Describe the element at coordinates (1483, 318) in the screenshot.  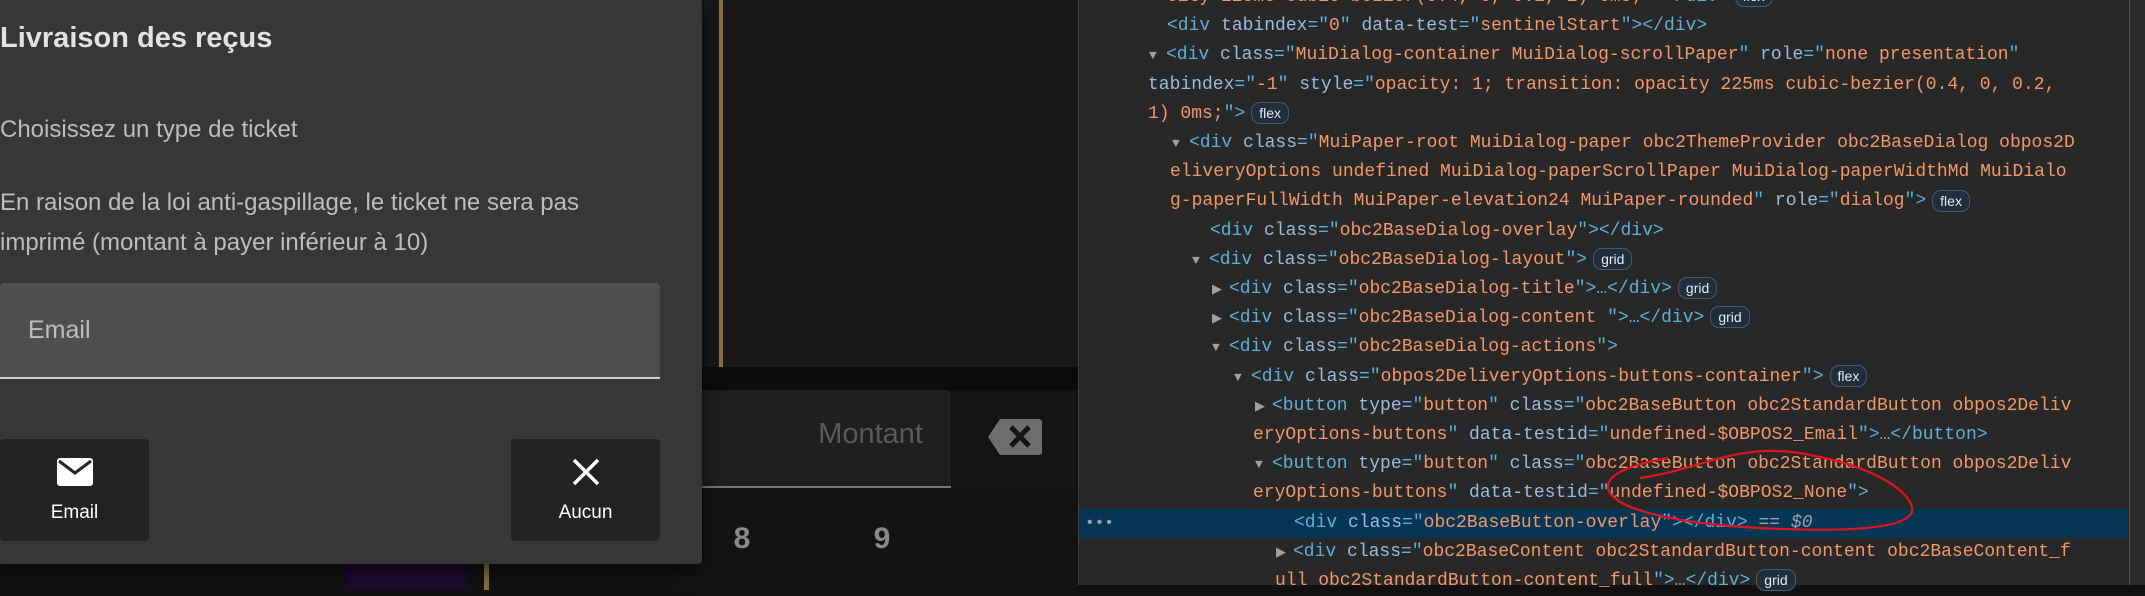
I see `attribute-value: obc2BaseDialog-content` at that location.